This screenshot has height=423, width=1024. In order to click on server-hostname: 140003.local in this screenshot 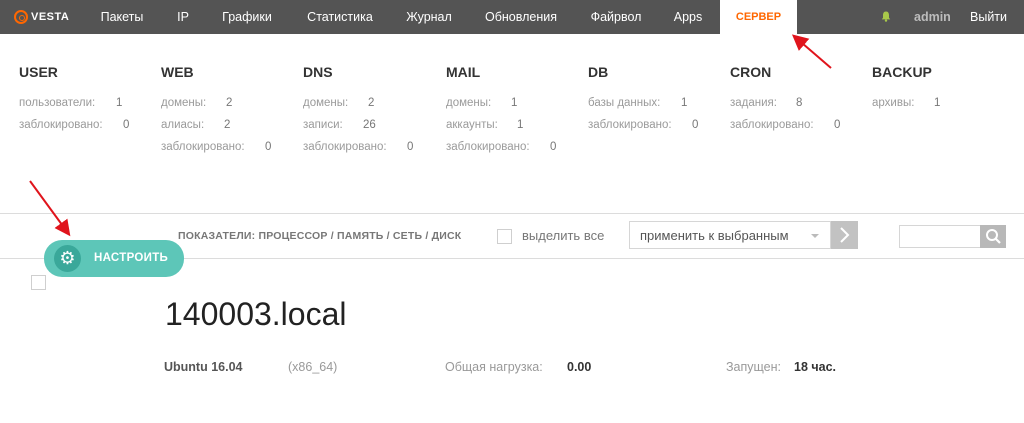, I will do `click(256, 314)`.